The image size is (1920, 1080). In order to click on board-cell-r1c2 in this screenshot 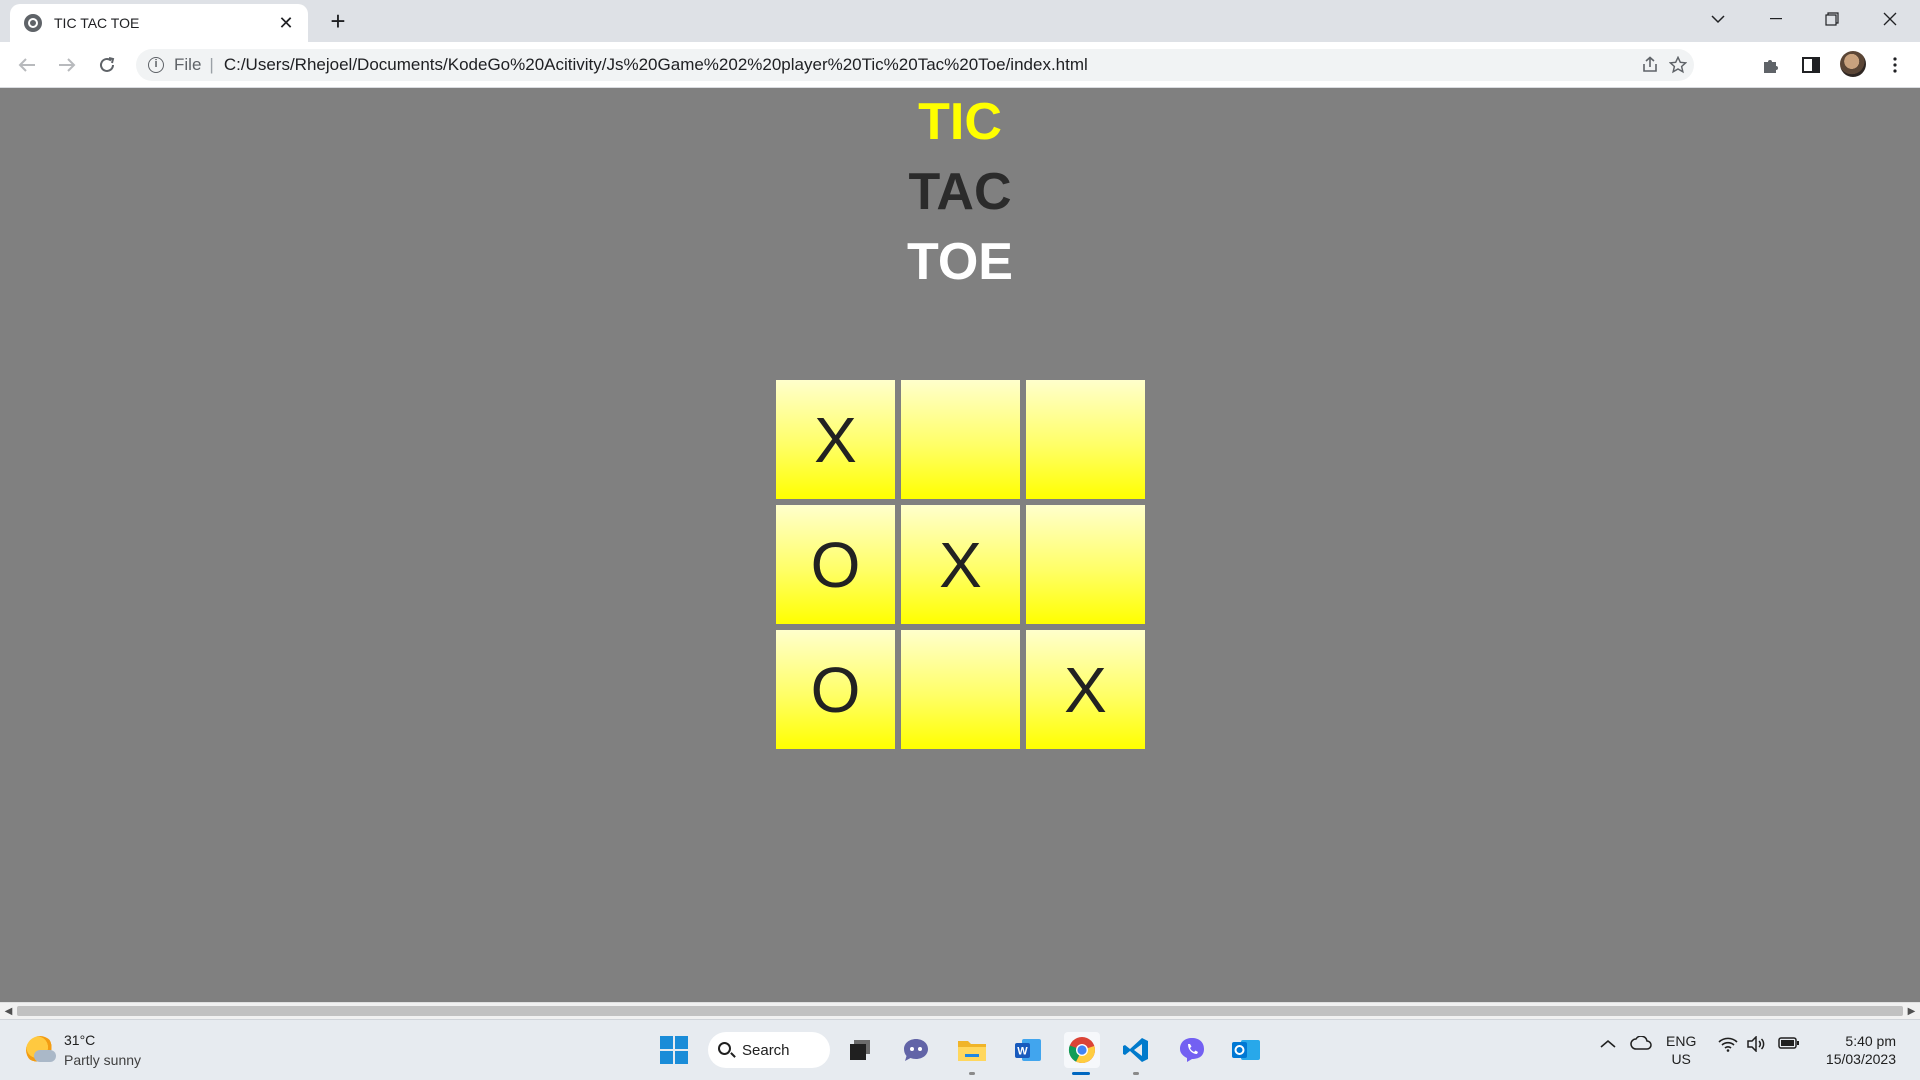, I will do `click(960, 439)`.